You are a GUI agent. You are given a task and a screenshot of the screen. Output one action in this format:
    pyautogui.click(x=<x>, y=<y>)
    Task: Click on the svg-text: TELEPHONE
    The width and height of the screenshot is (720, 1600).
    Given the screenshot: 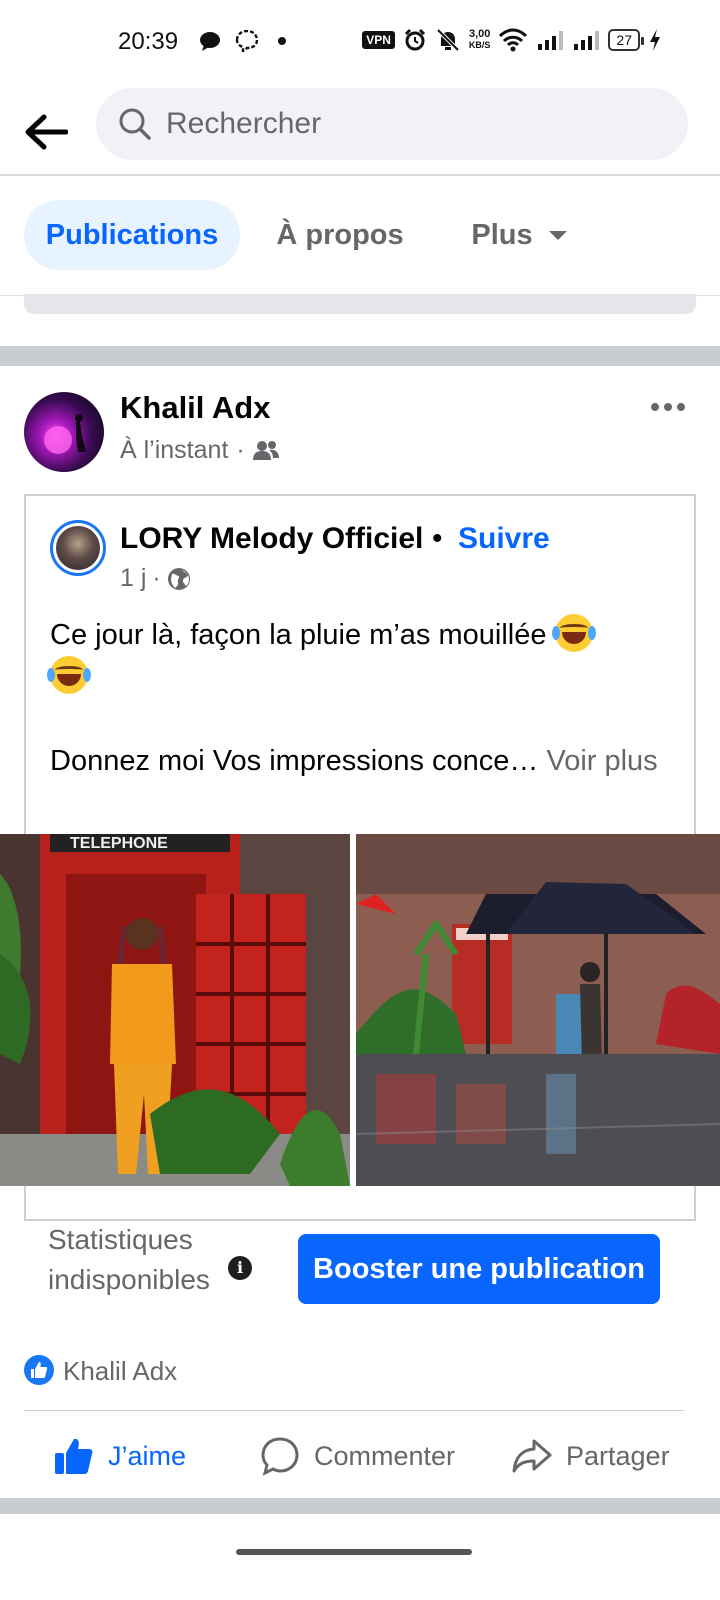 What is the action you would take?
    pyautogui.click(x=119, y=843)
    